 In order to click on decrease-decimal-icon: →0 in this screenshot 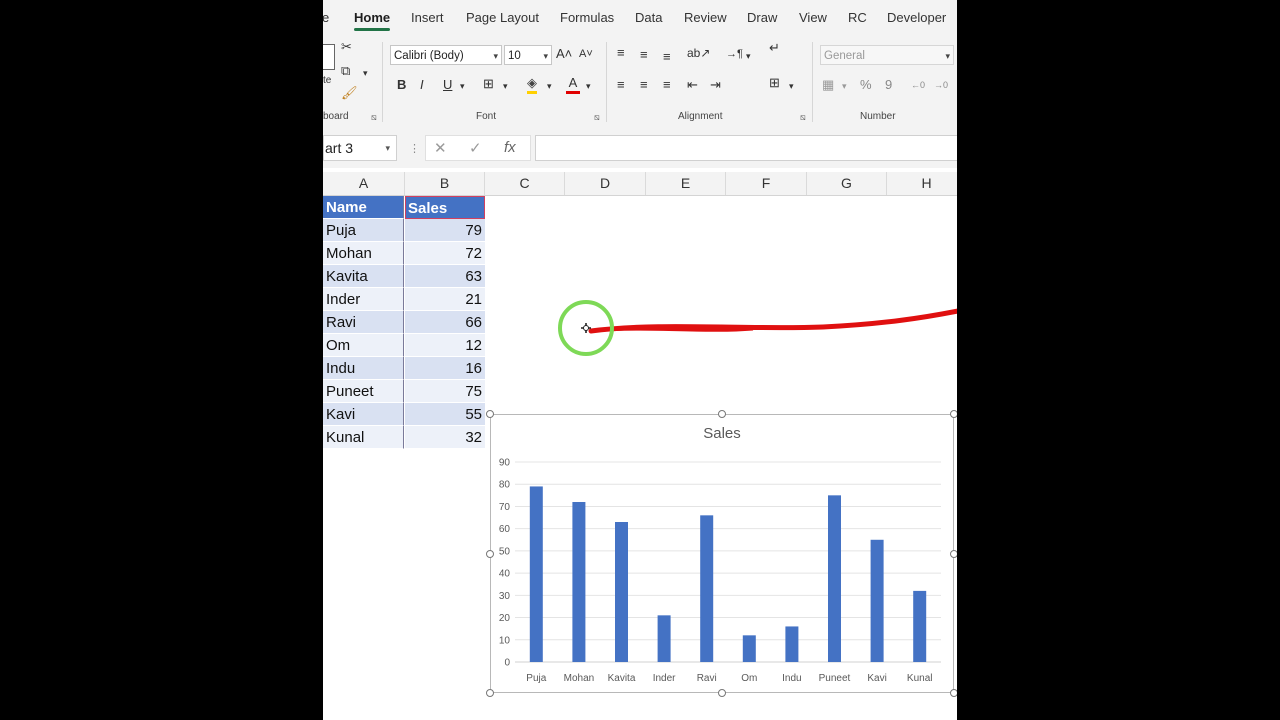, I will do `click(941, 85)`.